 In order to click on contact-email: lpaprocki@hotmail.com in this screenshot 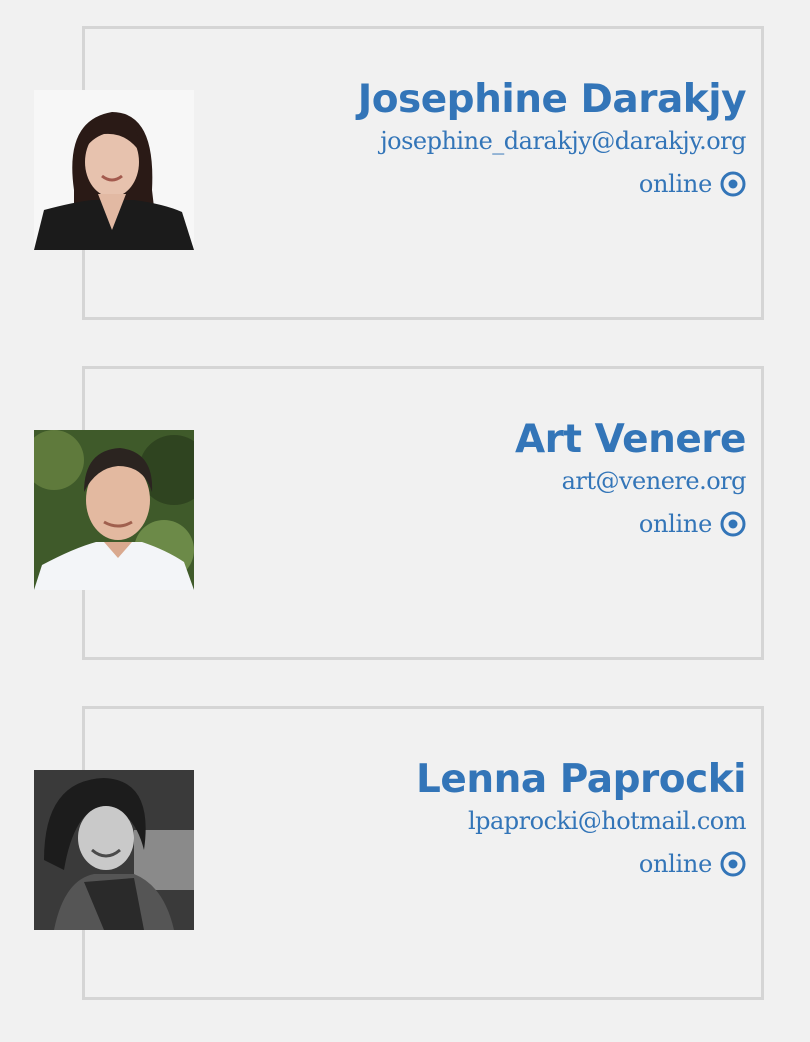, I will do `click(607, 821)`.